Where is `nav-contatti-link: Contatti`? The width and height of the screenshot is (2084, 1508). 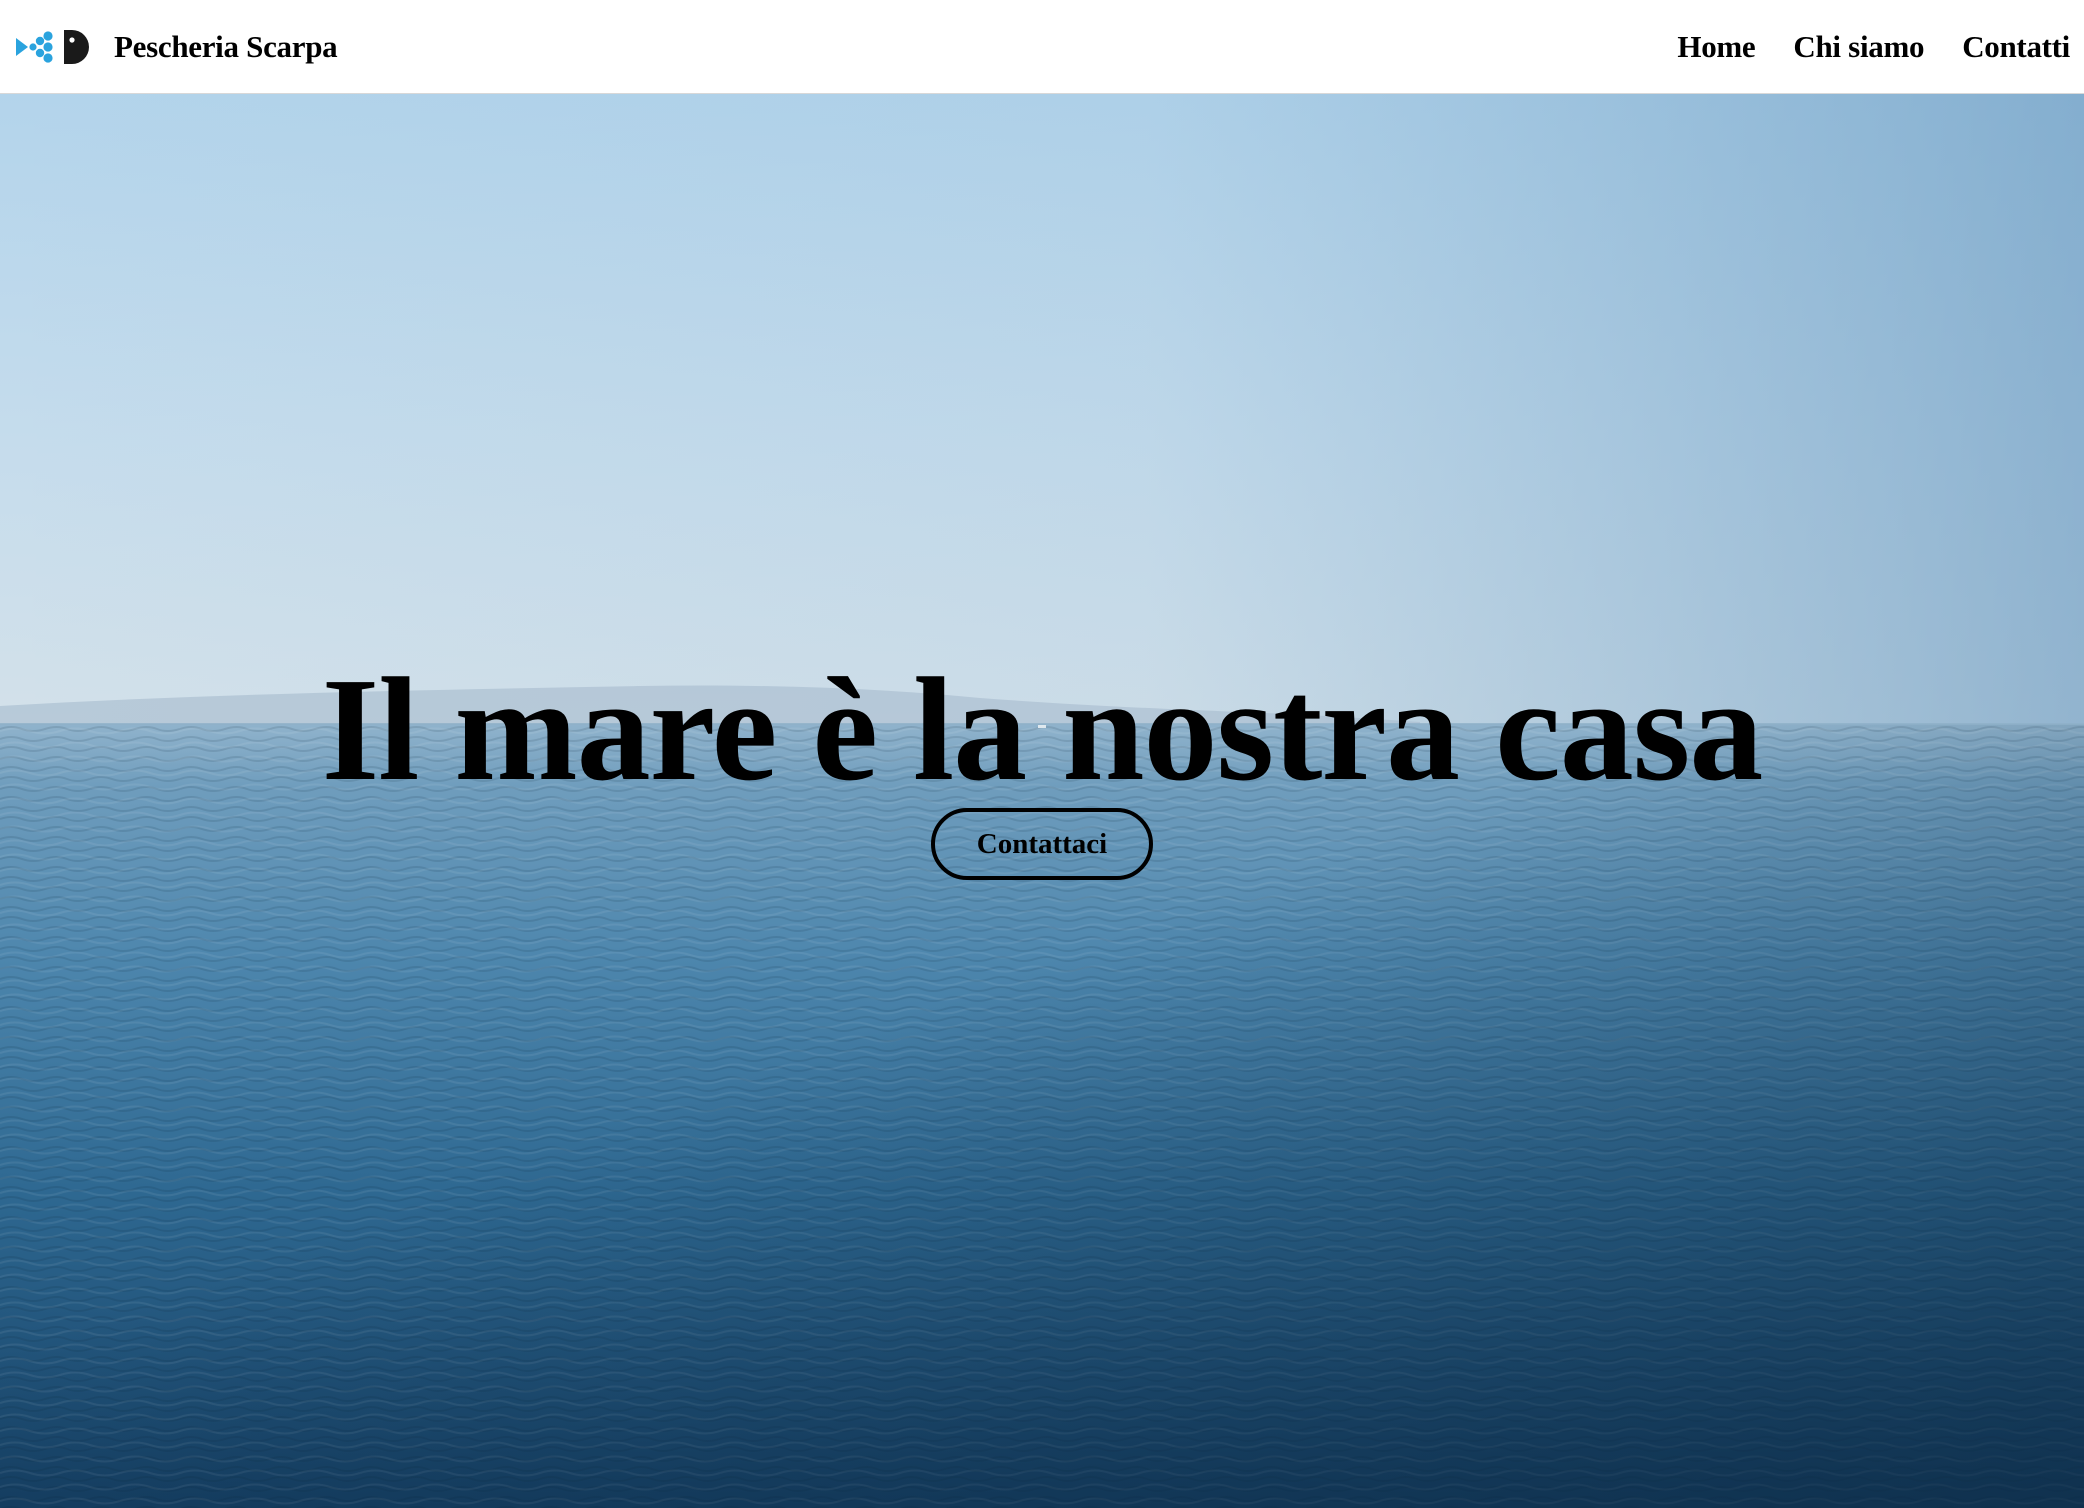 nav-contatti-link: Contatti is located at coordinates (2016, 47).